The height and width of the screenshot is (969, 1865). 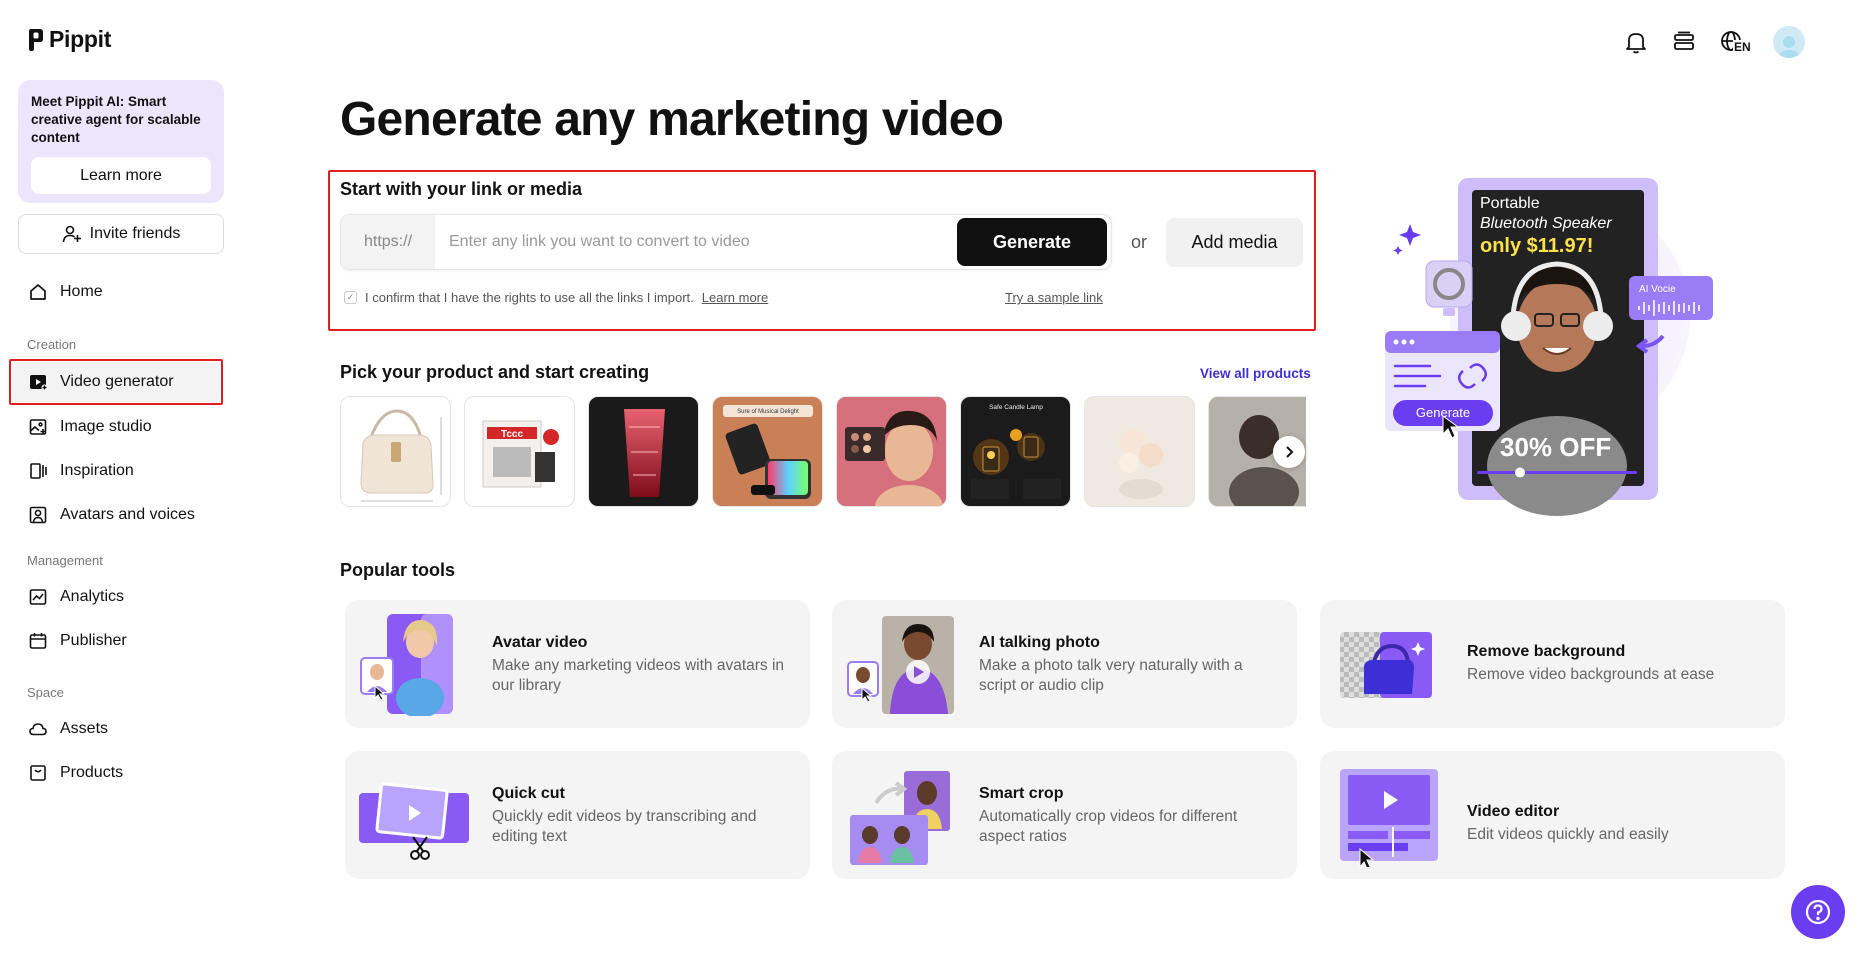 What do you see at coordinates (1617, 835) in the screenshot?
I see `tool-description: Edit videos quickly and easily` at bounding box center [1617, 835].